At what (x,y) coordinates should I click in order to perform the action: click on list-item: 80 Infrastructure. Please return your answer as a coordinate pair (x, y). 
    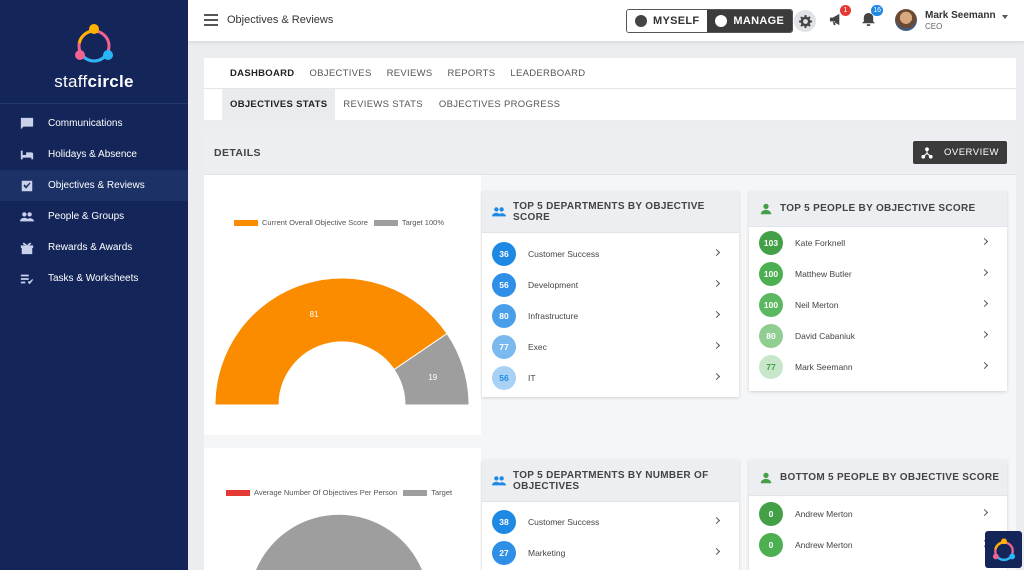
    Looking at the image, I should click on (610, 315).